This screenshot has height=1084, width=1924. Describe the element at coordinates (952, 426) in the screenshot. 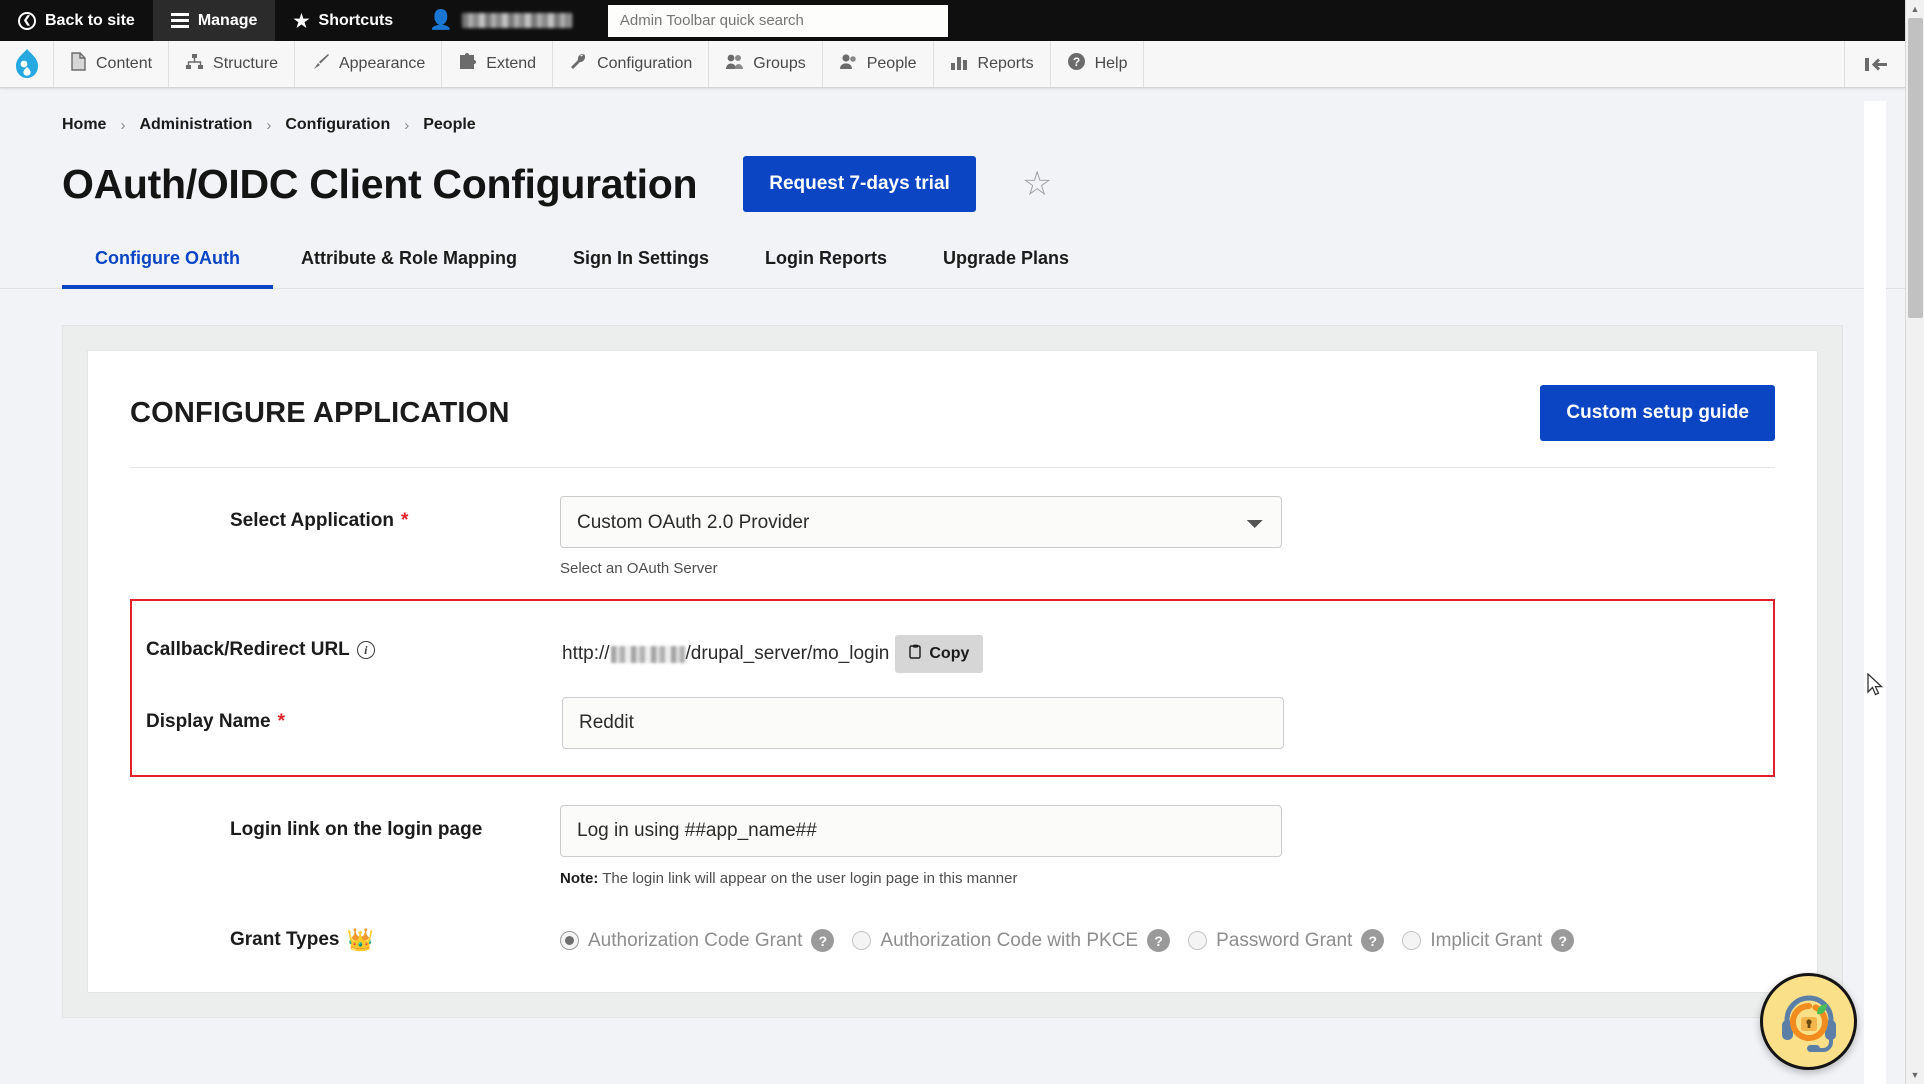

I see `card-header: CONFIGURE APPLICATION Custom setup guide` at that location.